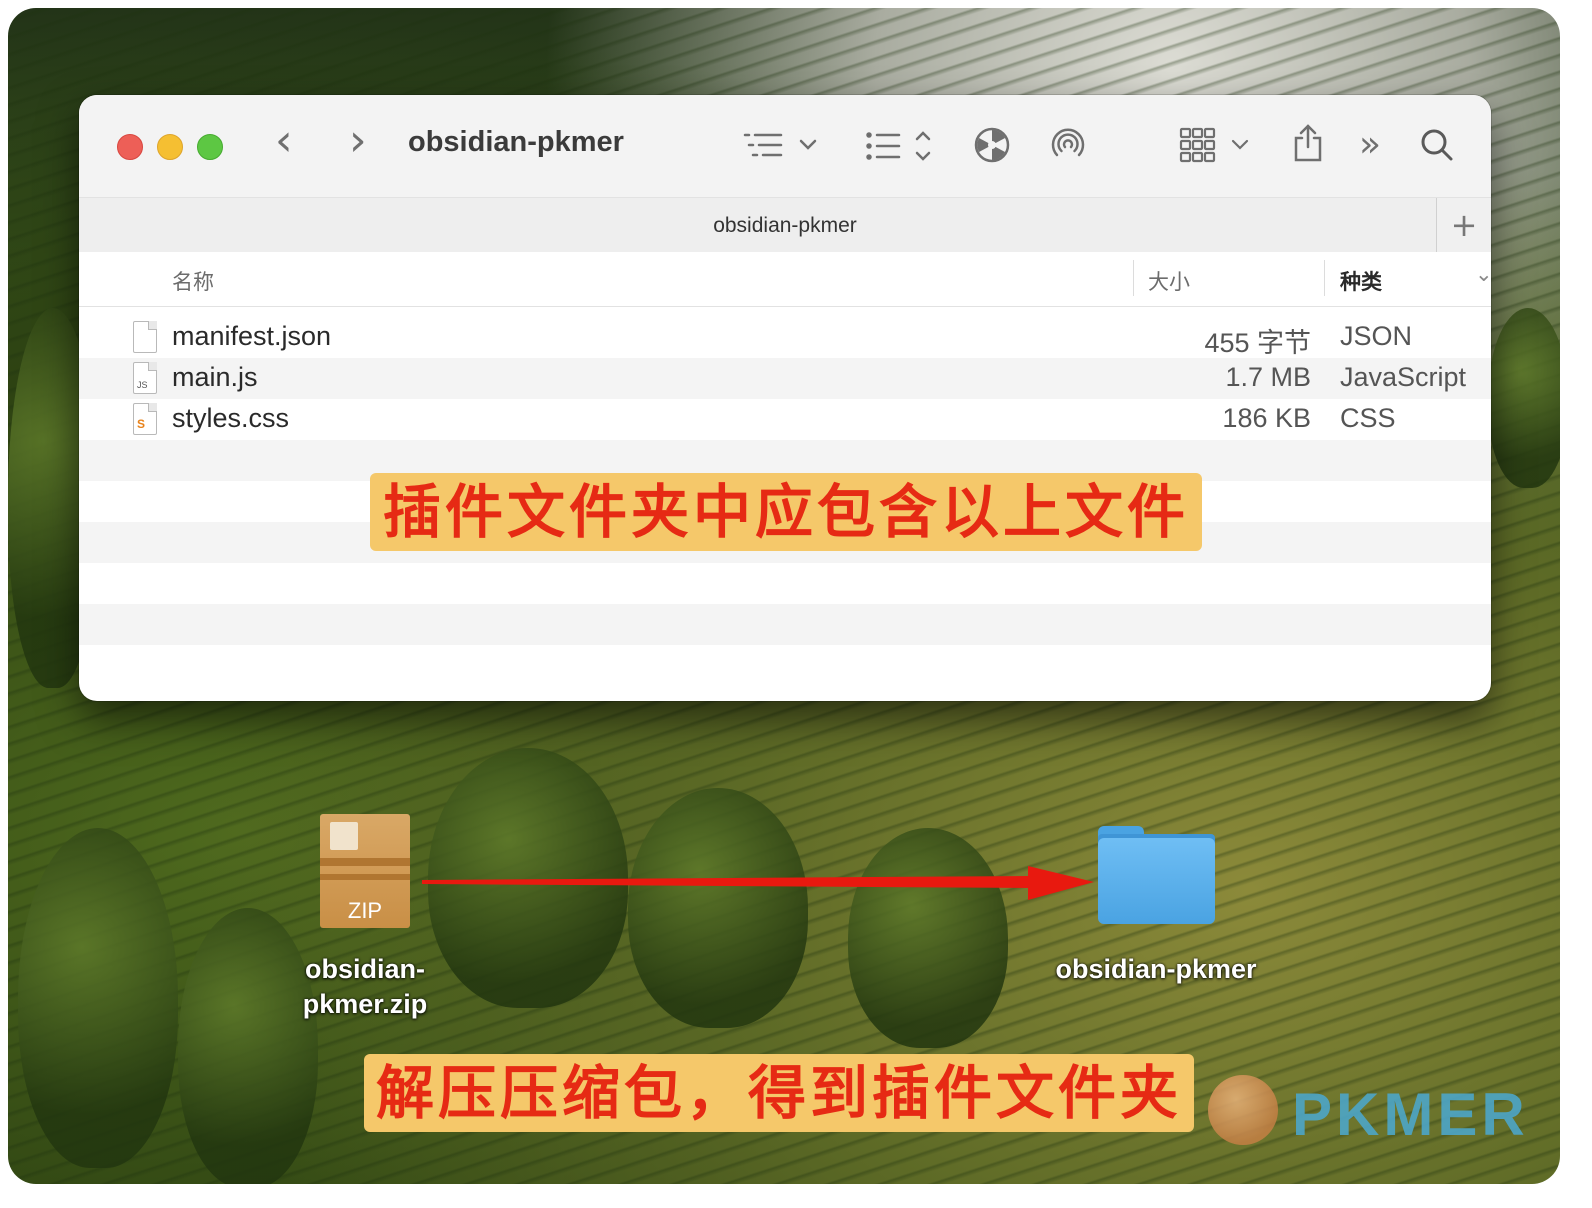  Describe the element at coordinates (779, 1093) in the screenshot. I see `annotation-banner-bottom: 解压压缩包，得到插件文件夹` at that location.